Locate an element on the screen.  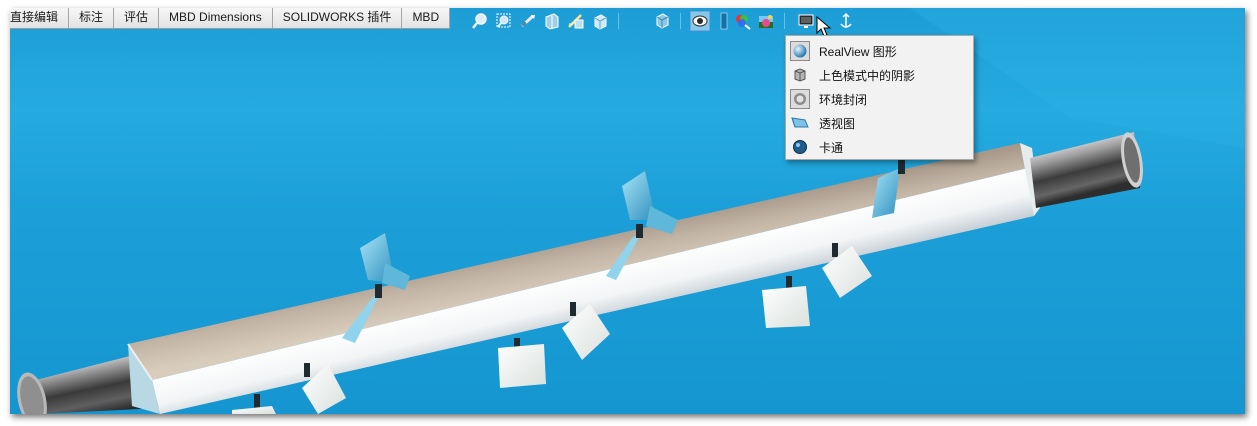
menu-item-label: 卡通 is located at coordinates (831, 147).